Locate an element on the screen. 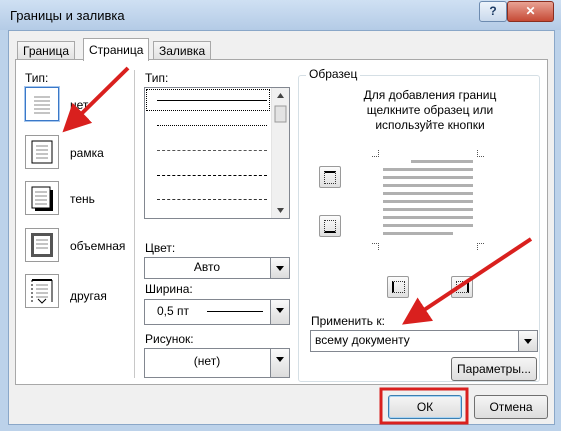  top-border-button is located at coordinates (330, 177).